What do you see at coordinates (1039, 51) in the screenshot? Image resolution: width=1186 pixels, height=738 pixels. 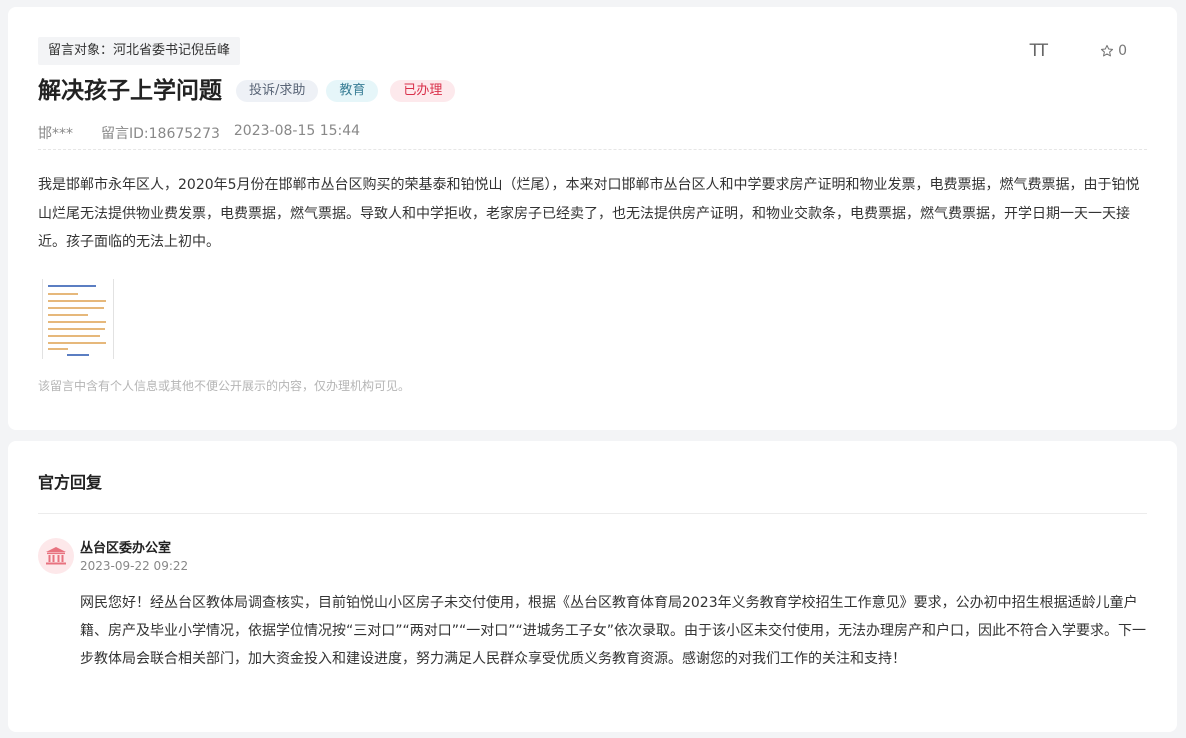 I see `font-size-icon: TT` at bounding box center [1039, 51].